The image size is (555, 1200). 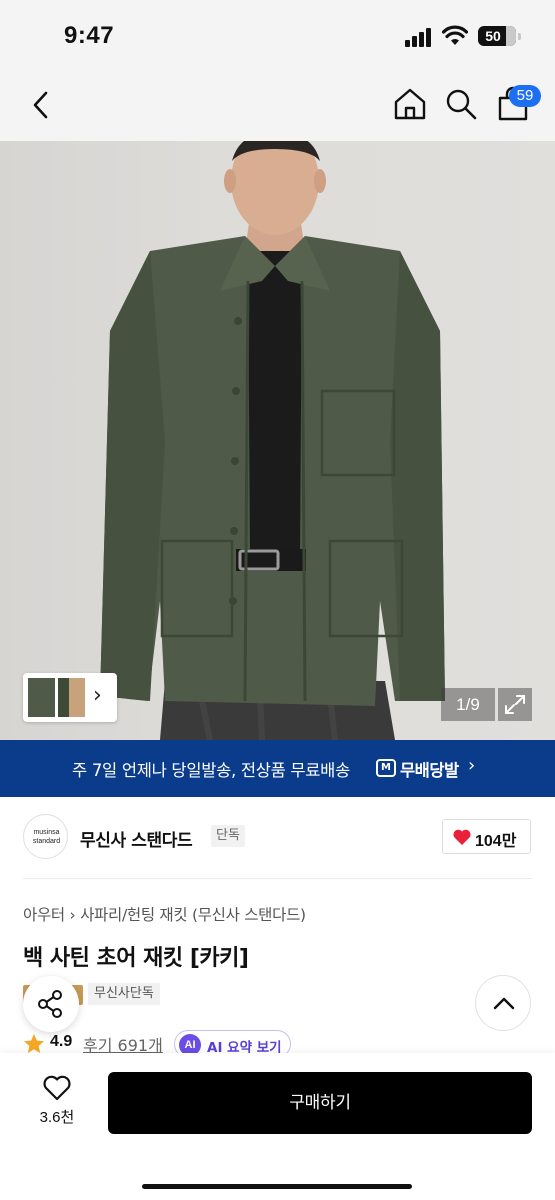 I want to click on share-icon, so click(x=50, y=1004).